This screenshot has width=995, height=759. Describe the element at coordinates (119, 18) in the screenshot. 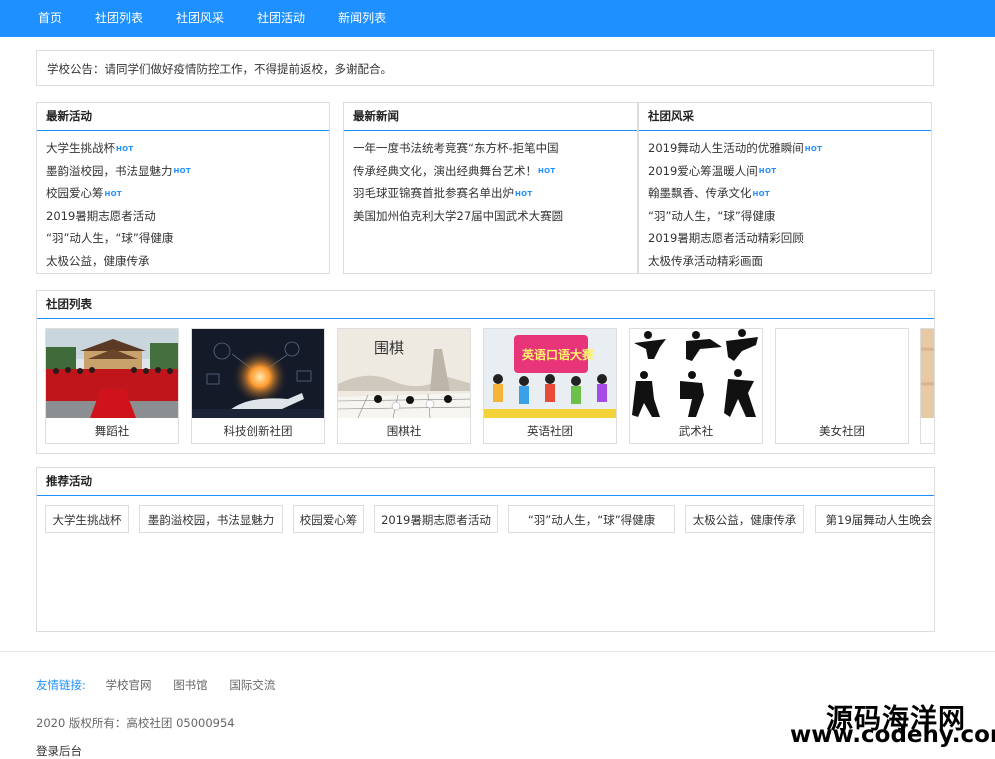

I see `nav-club-list: 社团列表` at that location.